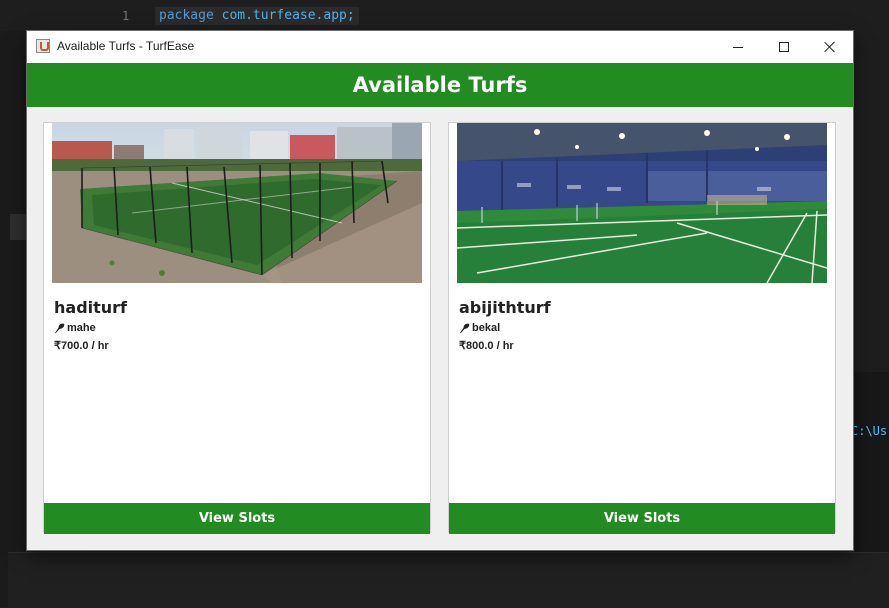  Describe the element at coordinates (284, 15) in the screenshot. I see `code-text: com.turfease.app;` at that location.